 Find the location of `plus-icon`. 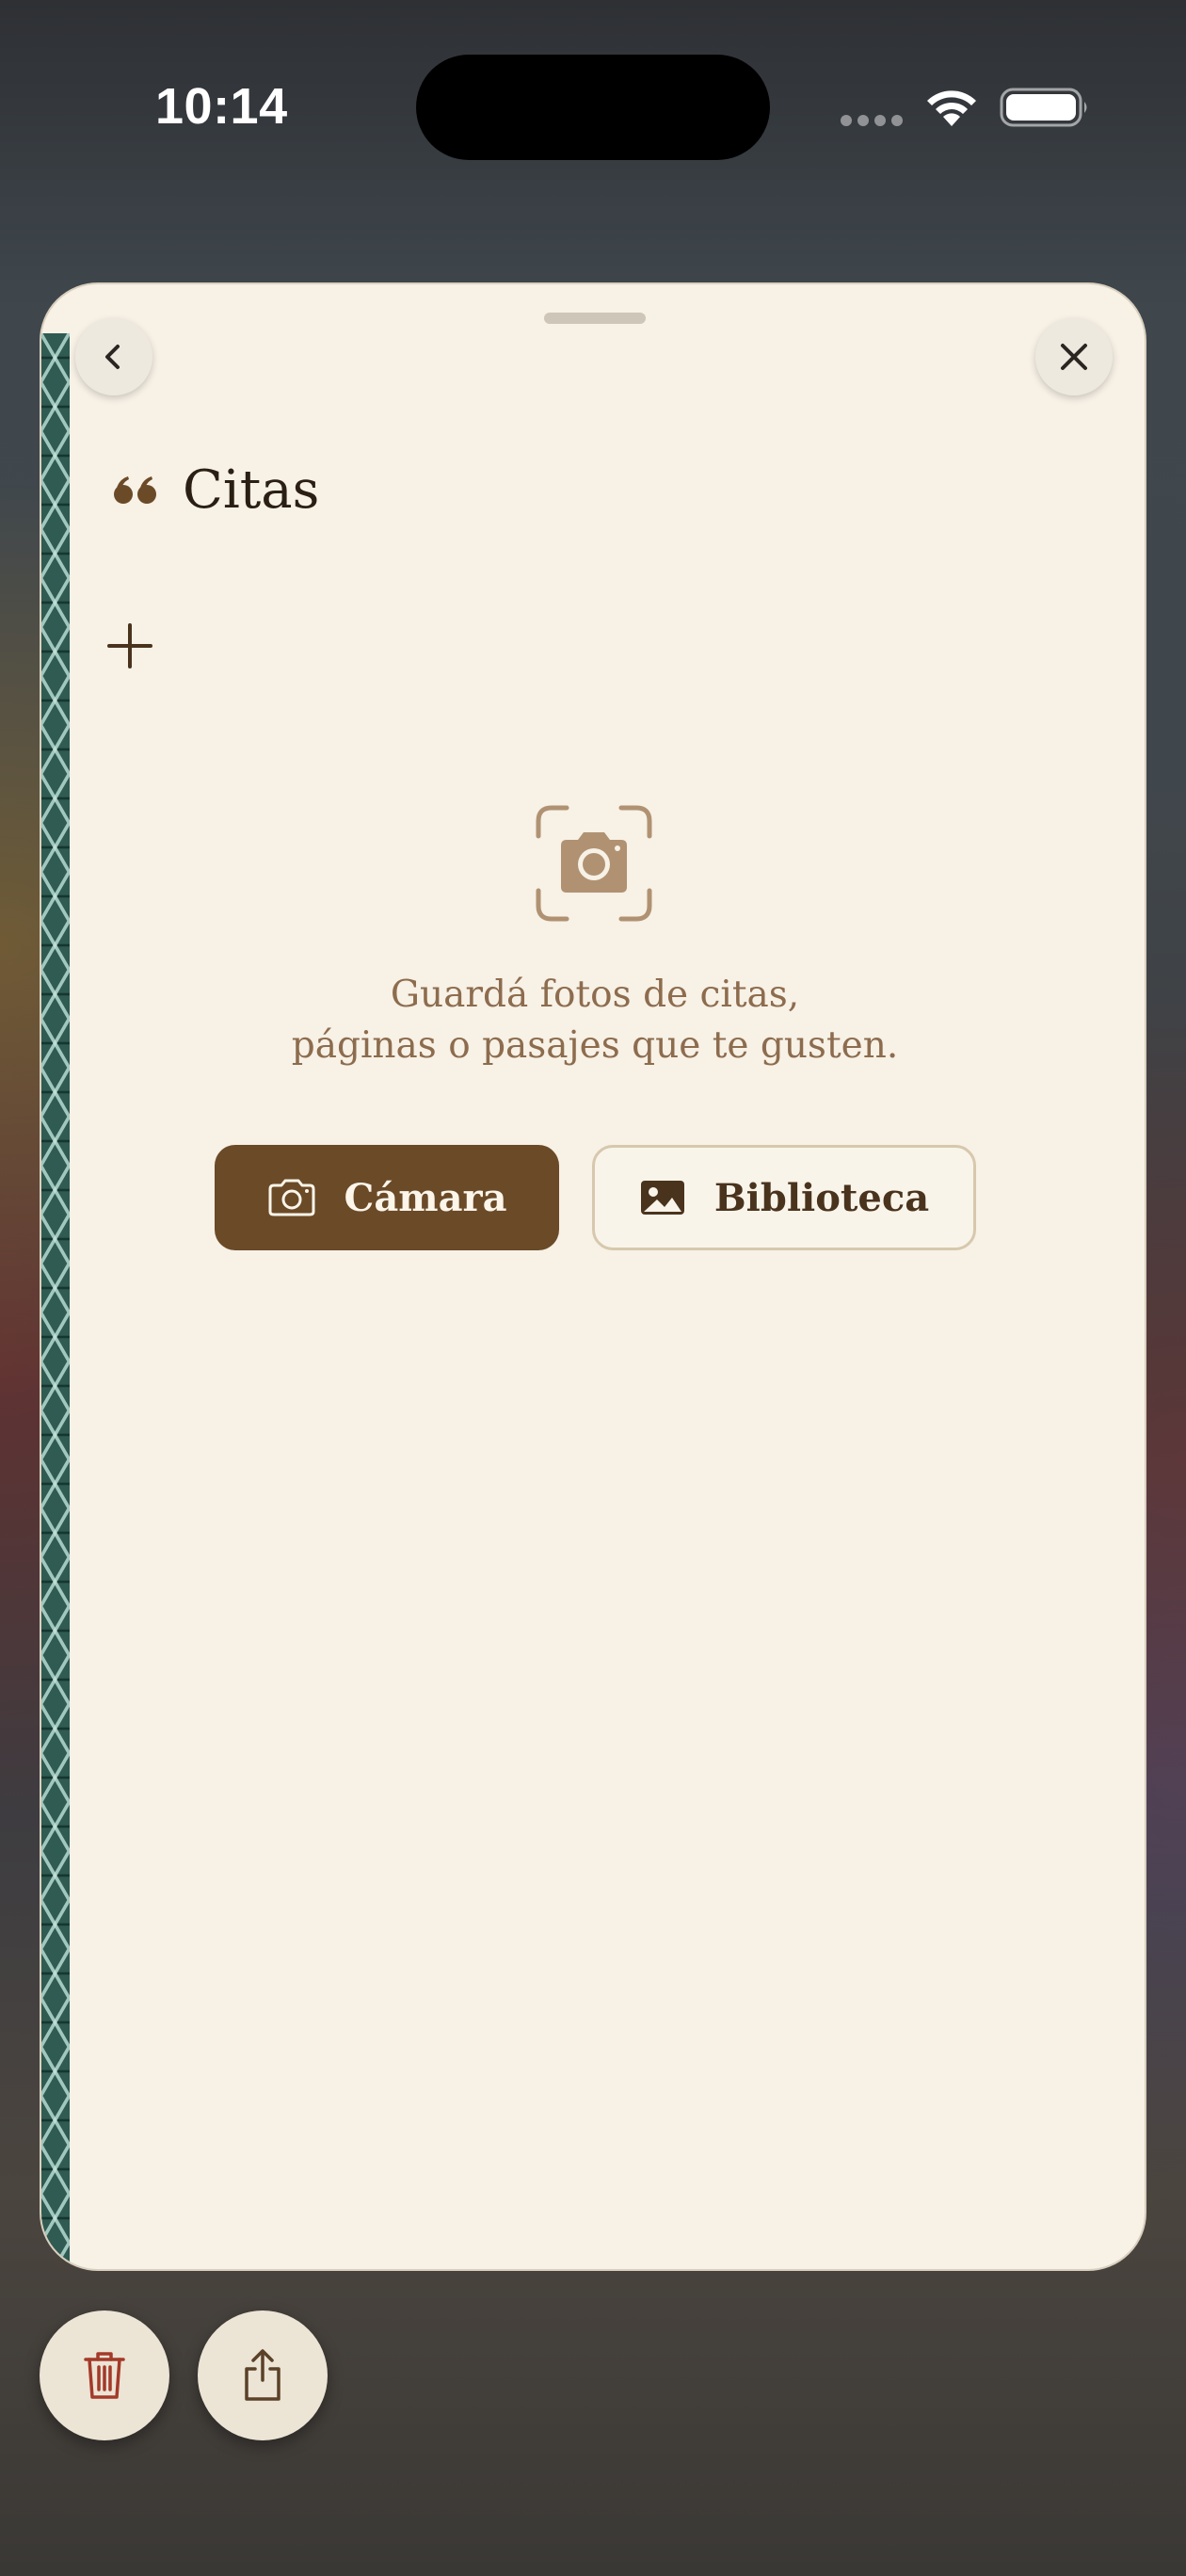

plus-icon is located at coordinates (130, 646).